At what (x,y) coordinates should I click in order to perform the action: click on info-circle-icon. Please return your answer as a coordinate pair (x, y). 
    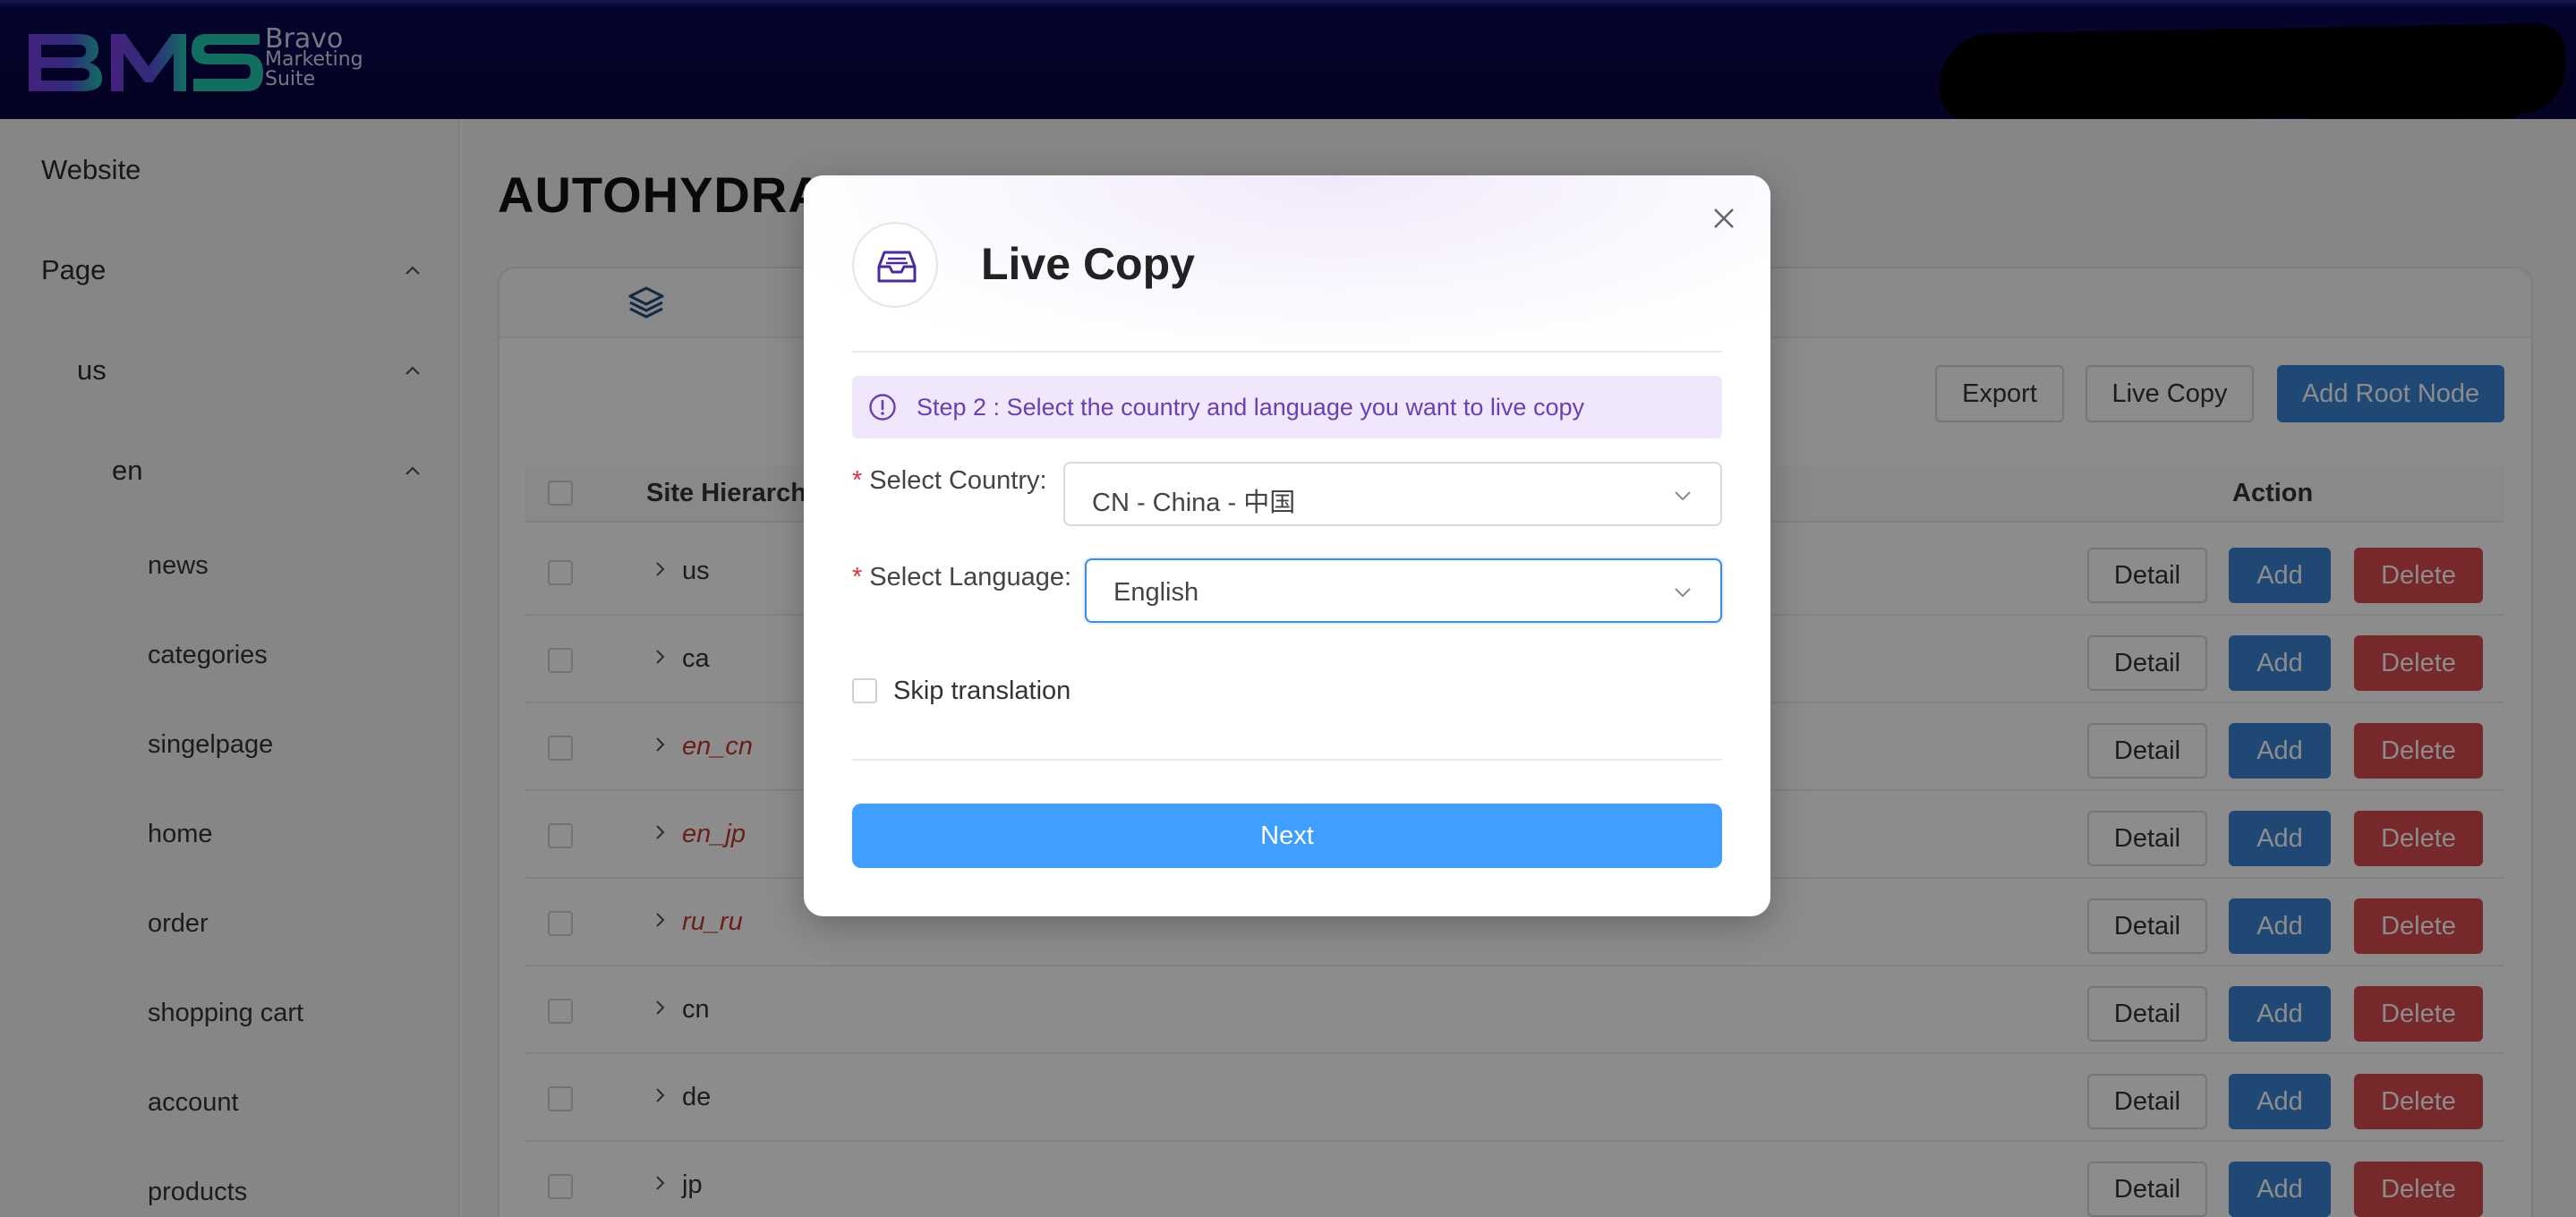
    Looking at the image, I should click on (882, 408).